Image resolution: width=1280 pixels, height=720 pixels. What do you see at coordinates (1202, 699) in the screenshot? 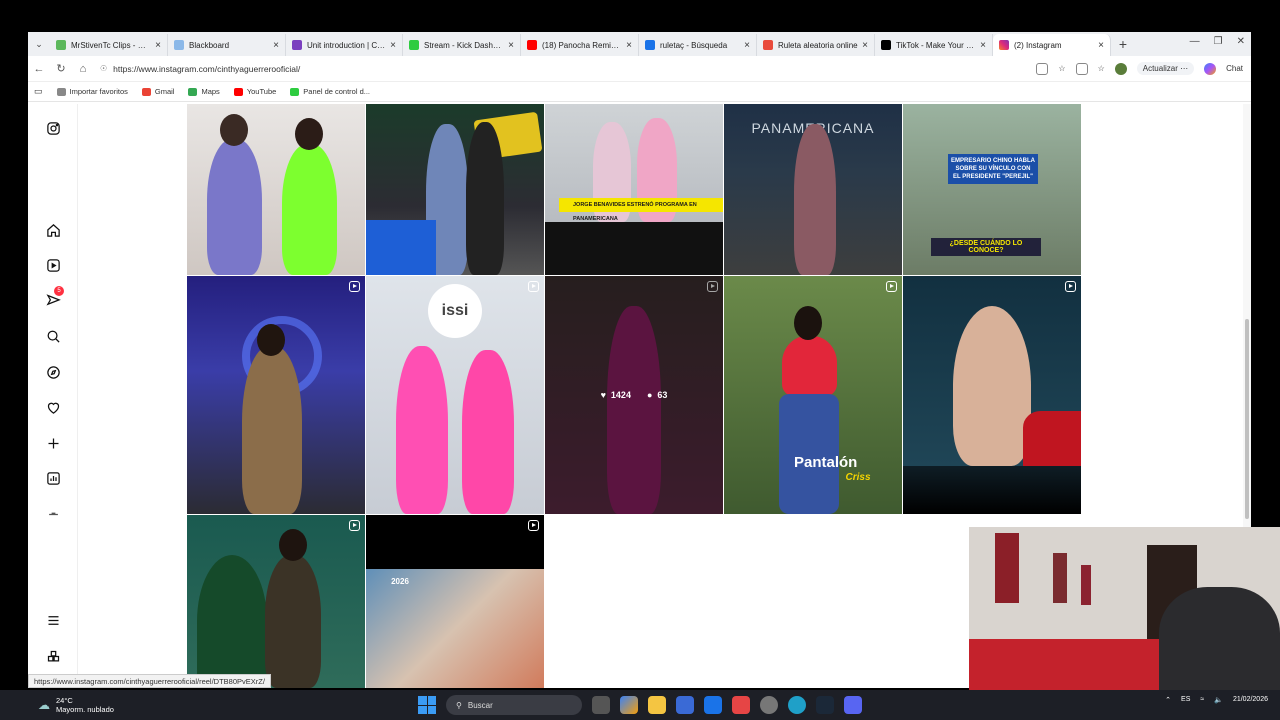
I see `wifi-icon: ≈` at bounding box center [1202, 699].